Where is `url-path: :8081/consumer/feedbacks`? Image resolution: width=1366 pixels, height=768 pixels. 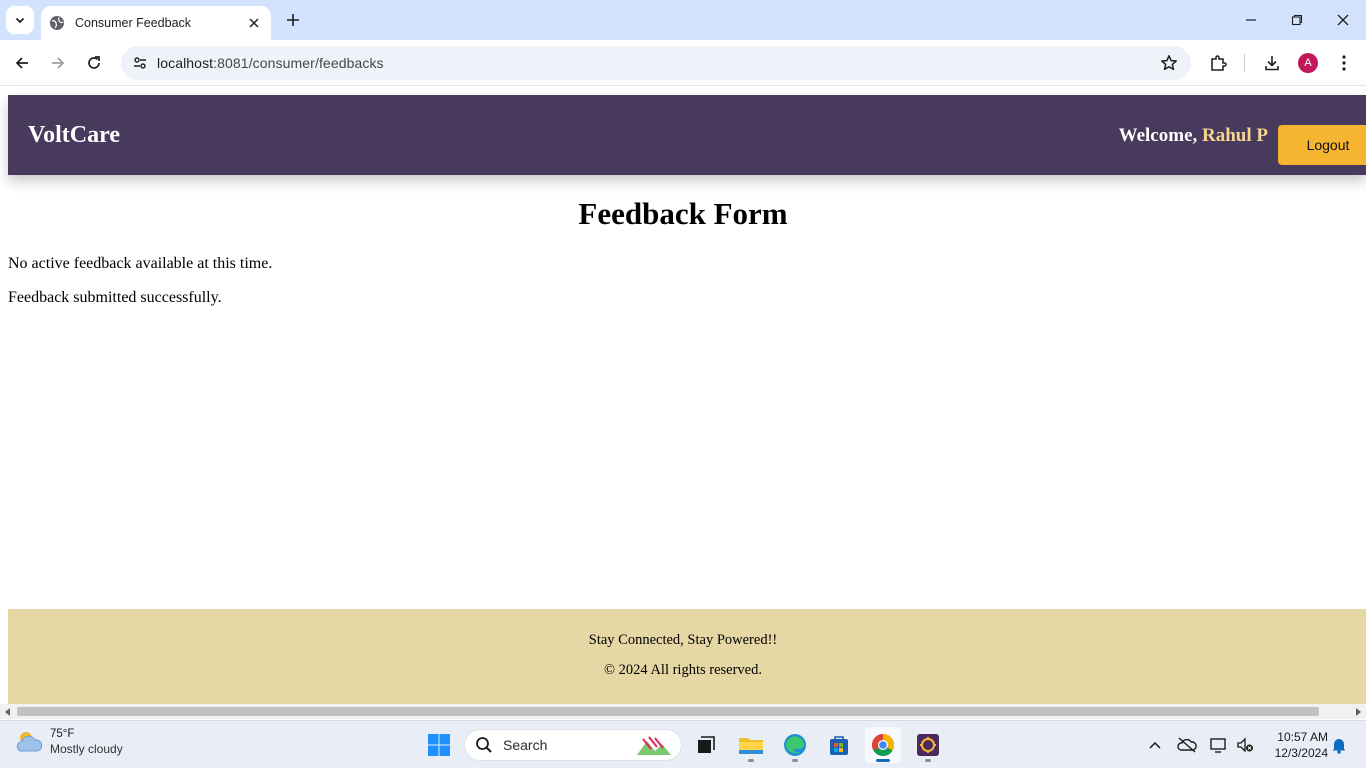 url-path: :8081/consumer/feedbacks is located at coordinates (298, 63).